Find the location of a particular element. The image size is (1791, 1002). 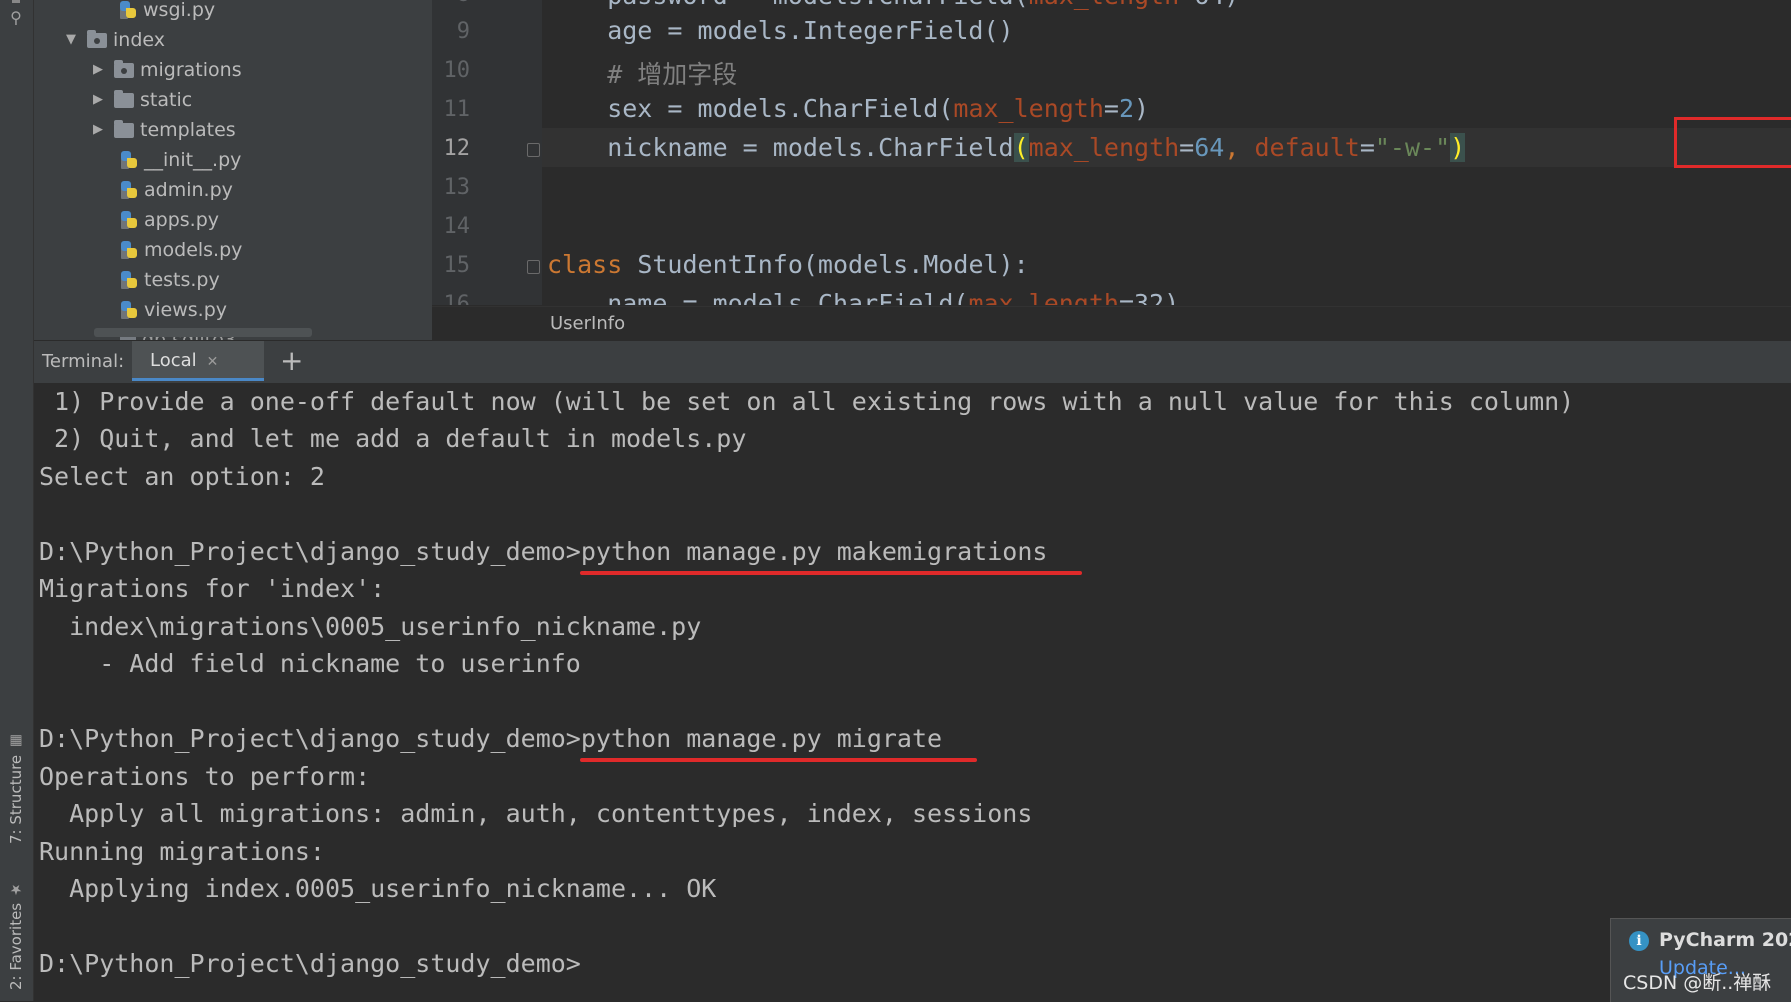

tree-item-label: templates is located at coordinates (188, 130).